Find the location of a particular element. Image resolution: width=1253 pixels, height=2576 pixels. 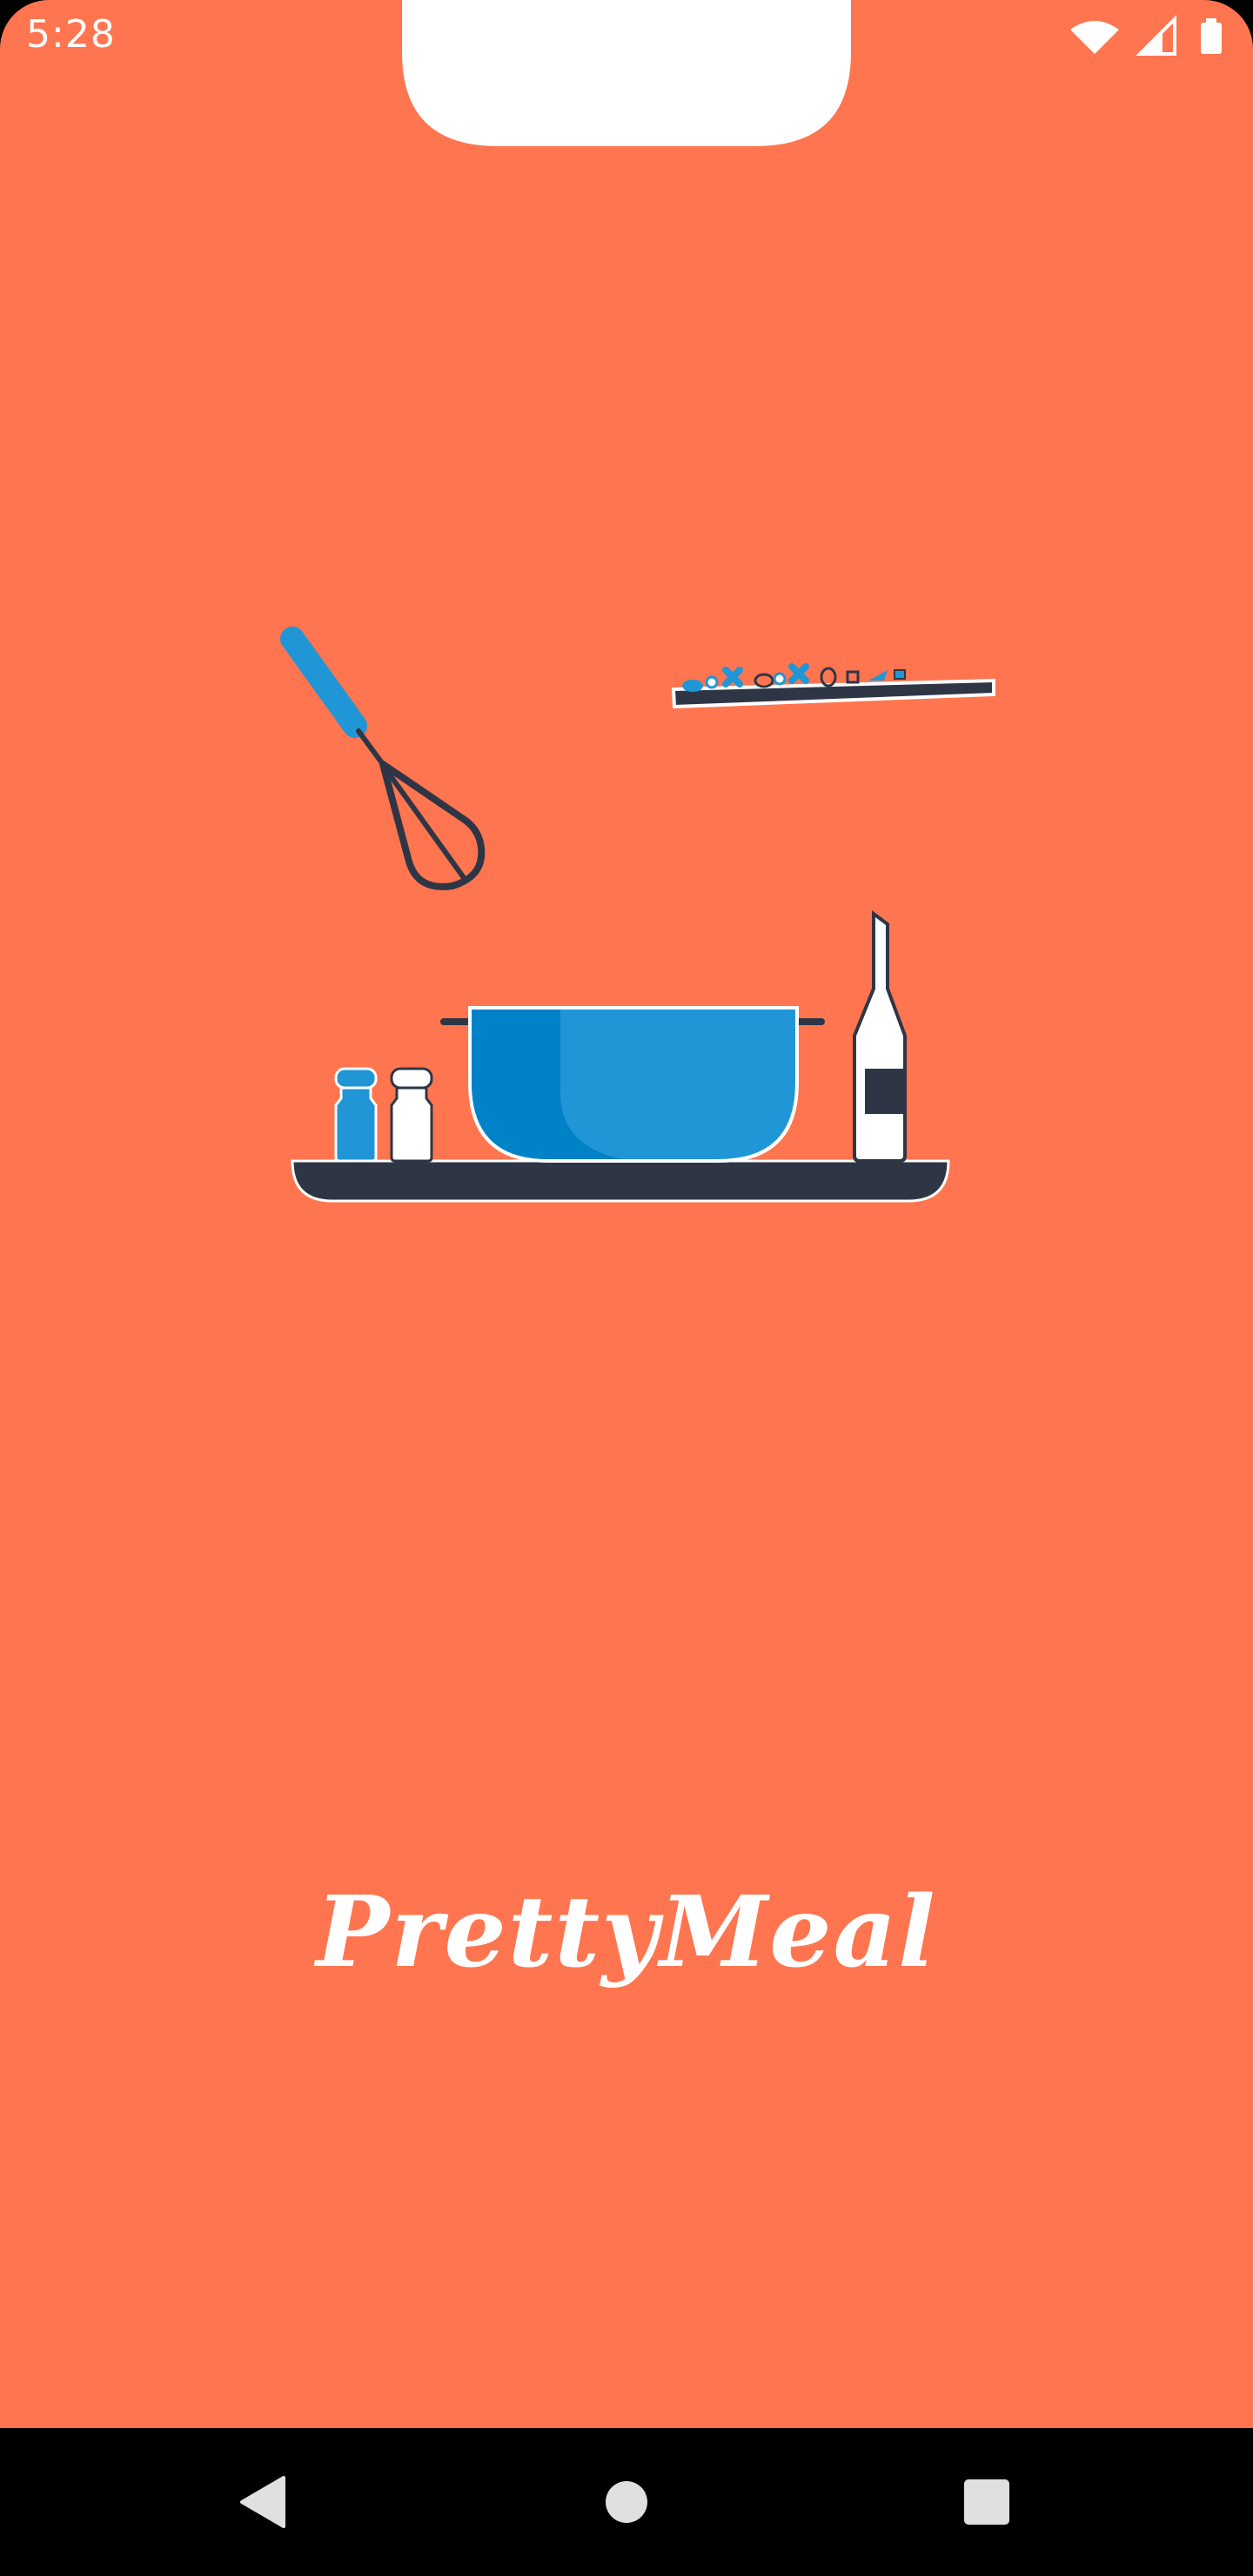

oil-bottle-icon is located at coordinates (880, 1036).